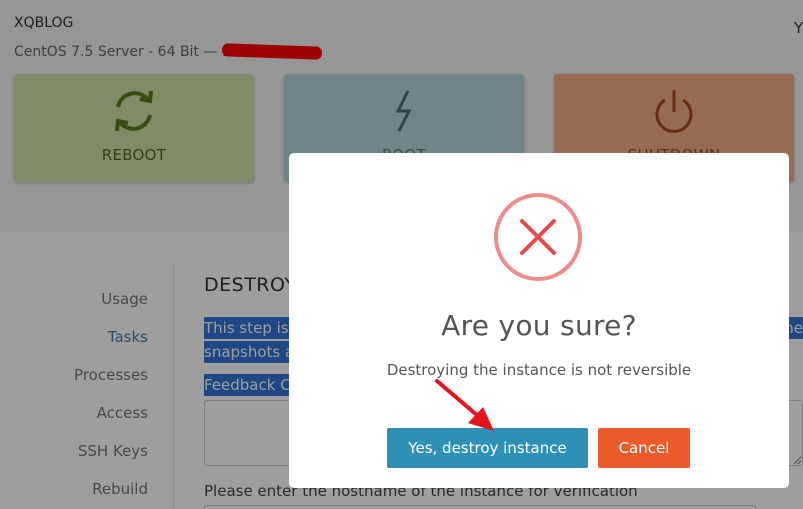 The width and height of the screenshot is (803, 509). I want to click on error-icon, so click(538, 237).